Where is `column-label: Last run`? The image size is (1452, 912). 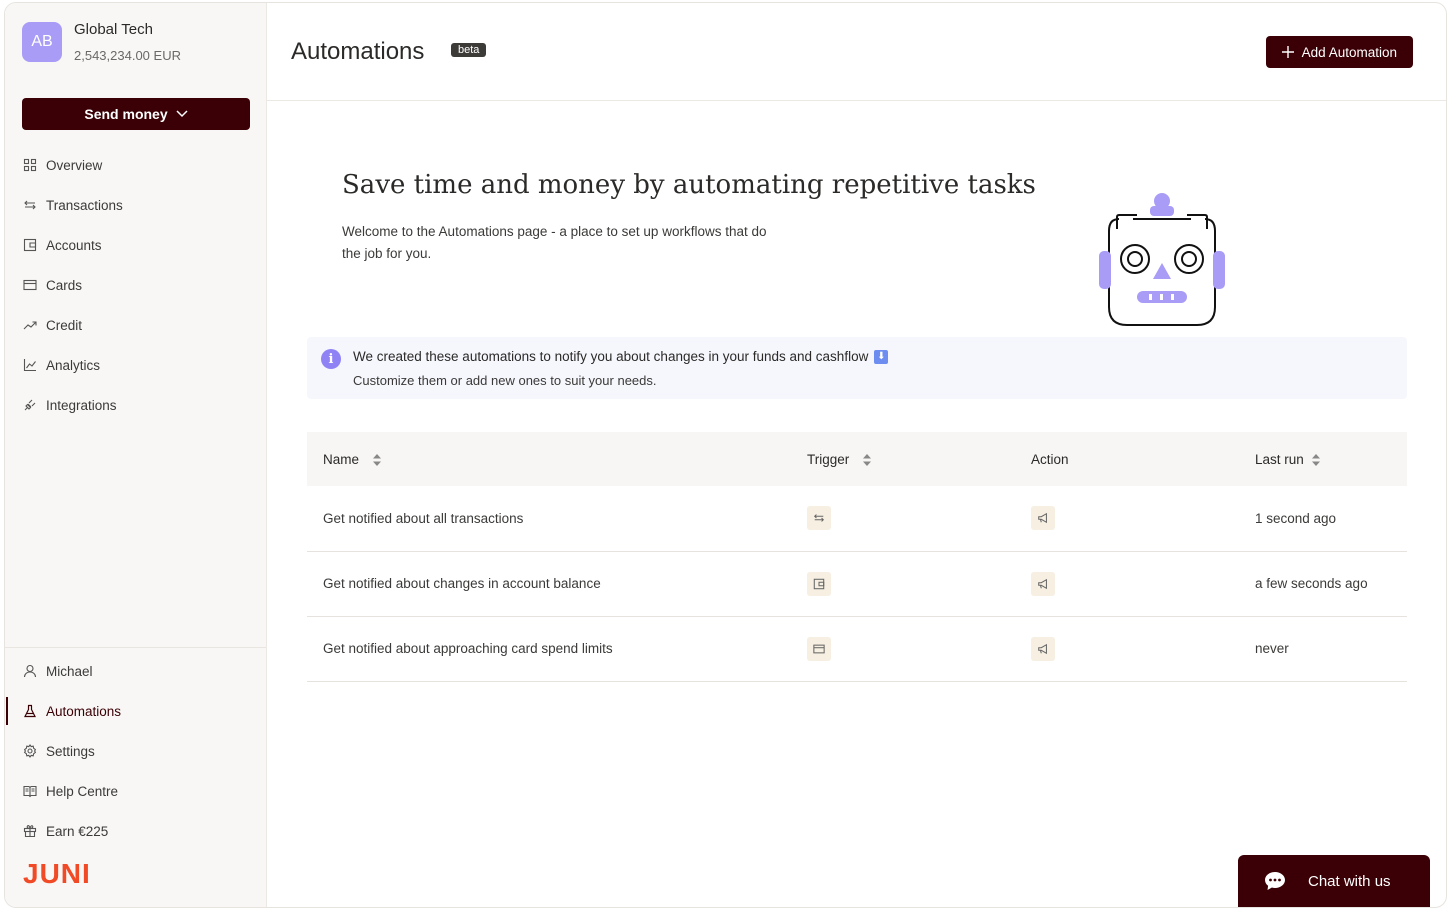 column-label: Last run is located at coordinates (1279, 459).